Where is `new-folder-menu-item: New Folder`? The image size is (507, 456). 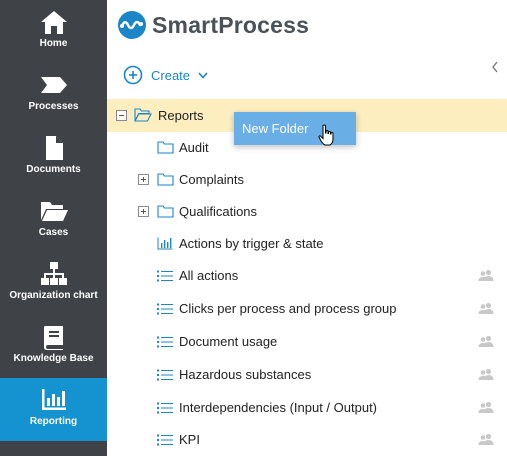 new-folder-menu-item: New Folder is located at coordinates (295, 128).